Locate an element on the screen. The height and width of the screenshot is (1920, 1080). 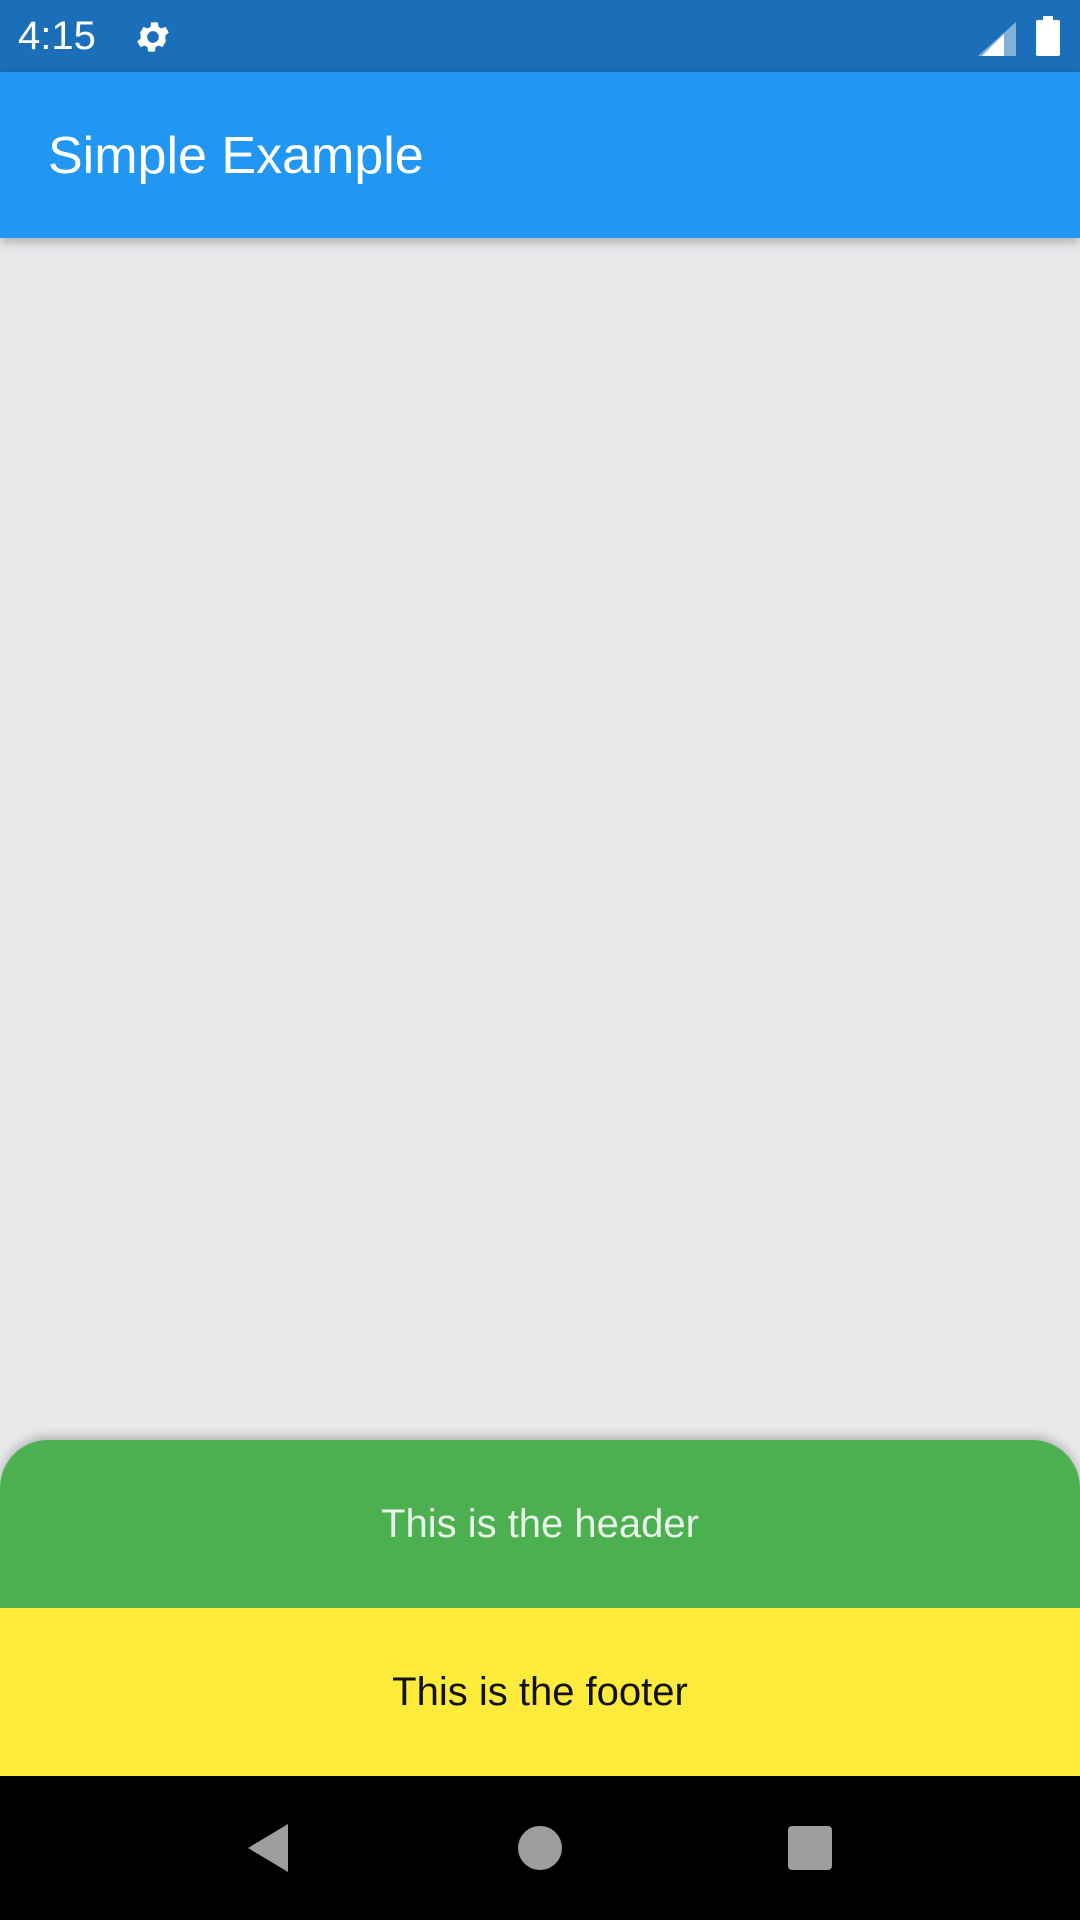
app-bar: Simple Example is located at coordinates (540, 155).